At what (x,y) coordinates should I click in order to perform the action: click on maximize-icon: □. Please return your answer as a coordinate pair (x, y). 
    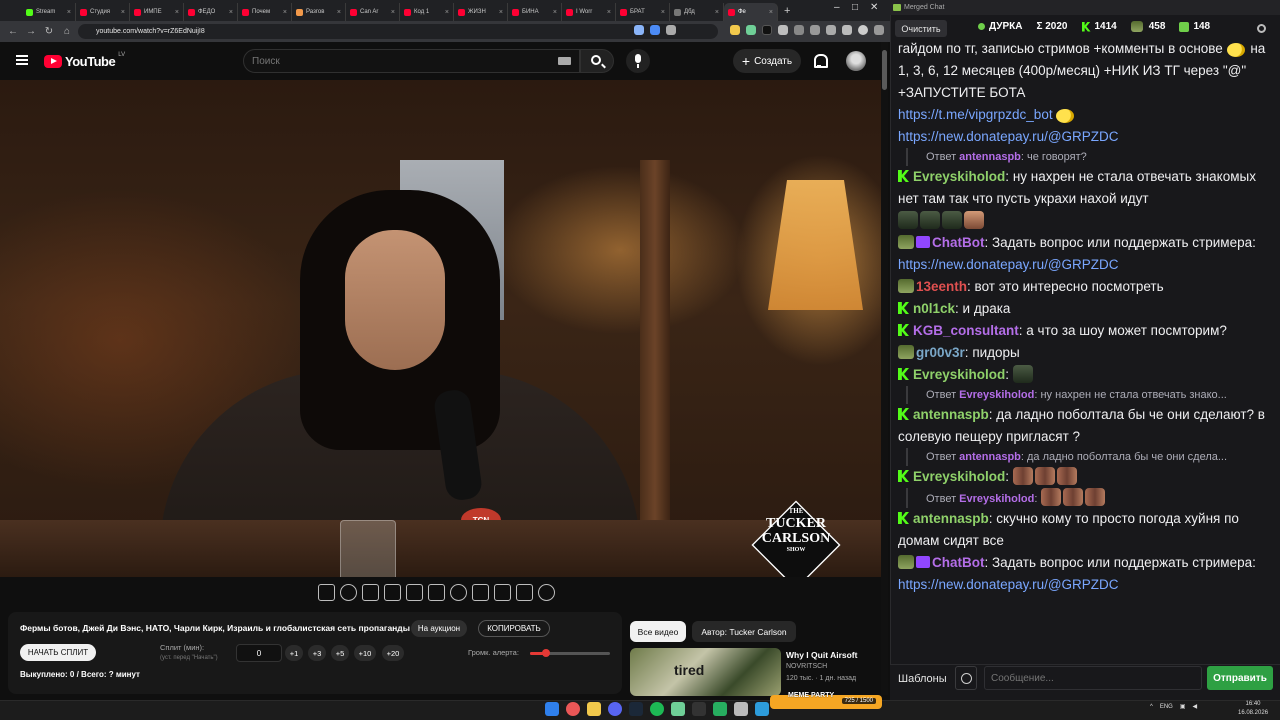
    Looking at the image, I should click on (855, 7).